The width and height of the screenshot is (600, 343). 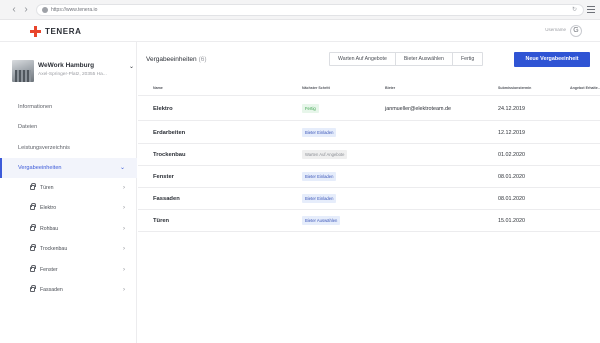 I want to click on sidebar-item-label: Dateien, so click(x=28, y=127).